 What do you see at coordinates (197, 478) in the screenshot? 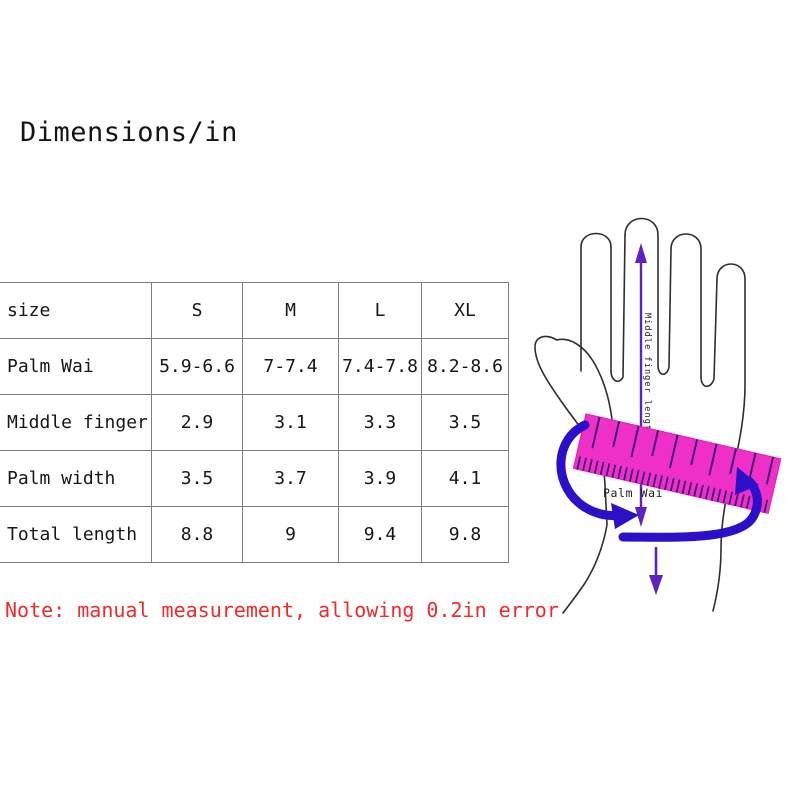
I see `cell-palm-width-s: 3.5` at bounding box center [197, 478].